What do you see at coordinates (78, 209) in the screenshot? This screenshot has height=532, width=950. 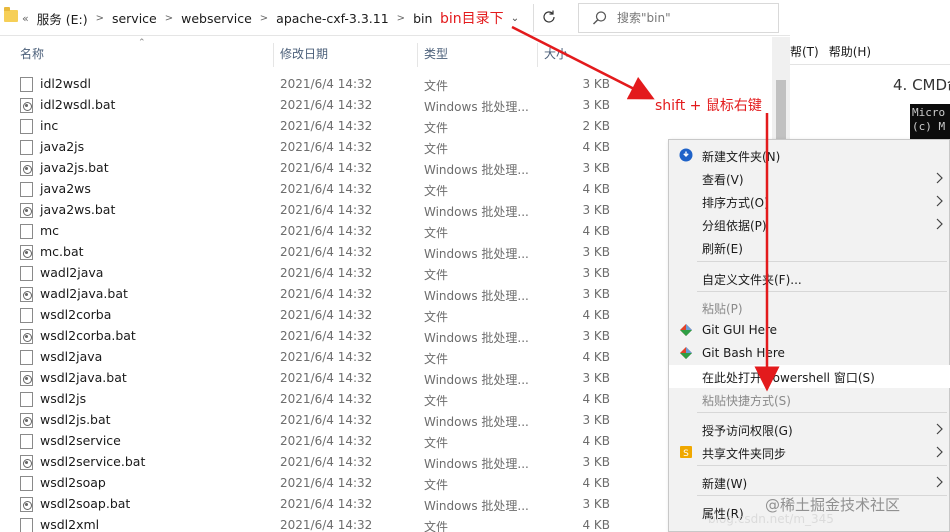 I see `file-name: java2ws.bat` at bounding box center [78, 209].